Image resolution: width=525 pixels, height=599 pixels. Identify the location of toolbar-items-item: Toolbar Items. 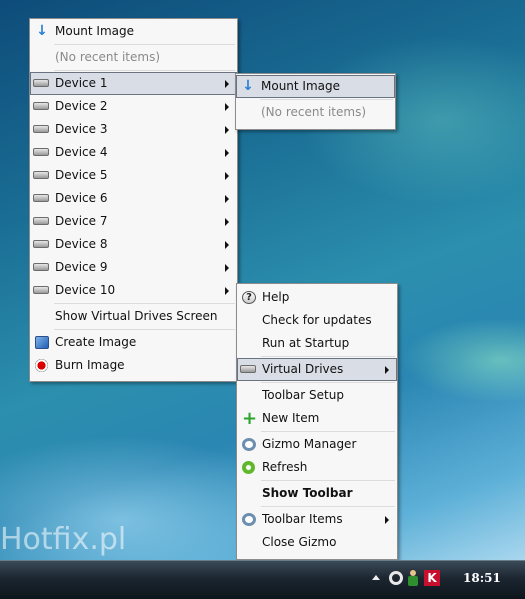
(317, 519).